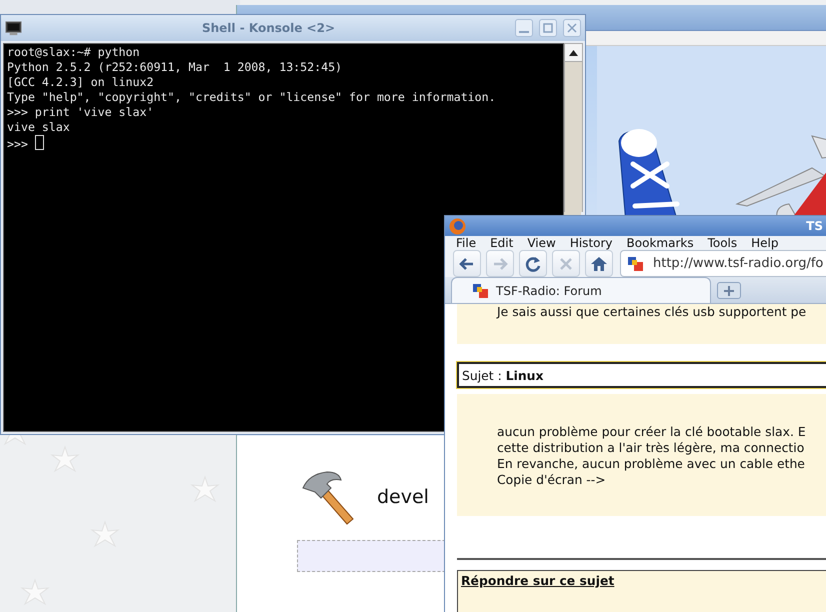 The width and height of the screenshot is (826, 612). I want to click on maximize-icon, so click(548, 28).